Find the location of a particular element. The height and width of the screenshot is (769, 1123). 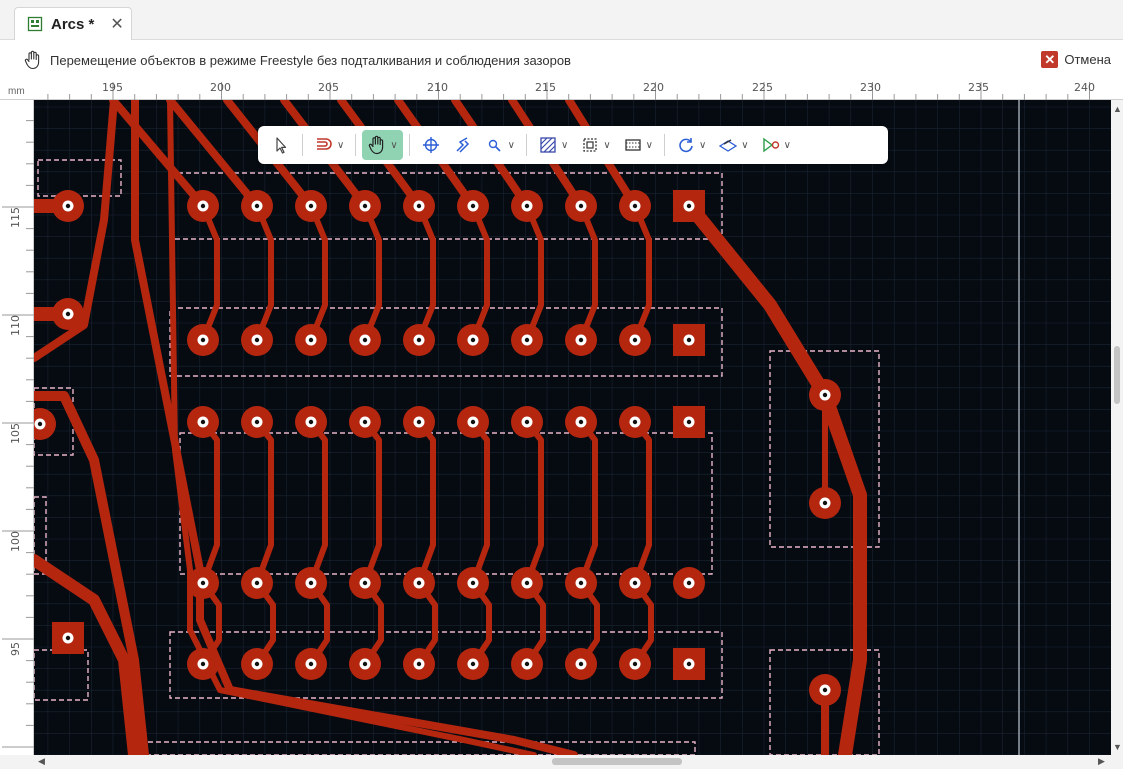

vertical-ruler: 115 110 105 100 95 is located at coordinates (17, 427).